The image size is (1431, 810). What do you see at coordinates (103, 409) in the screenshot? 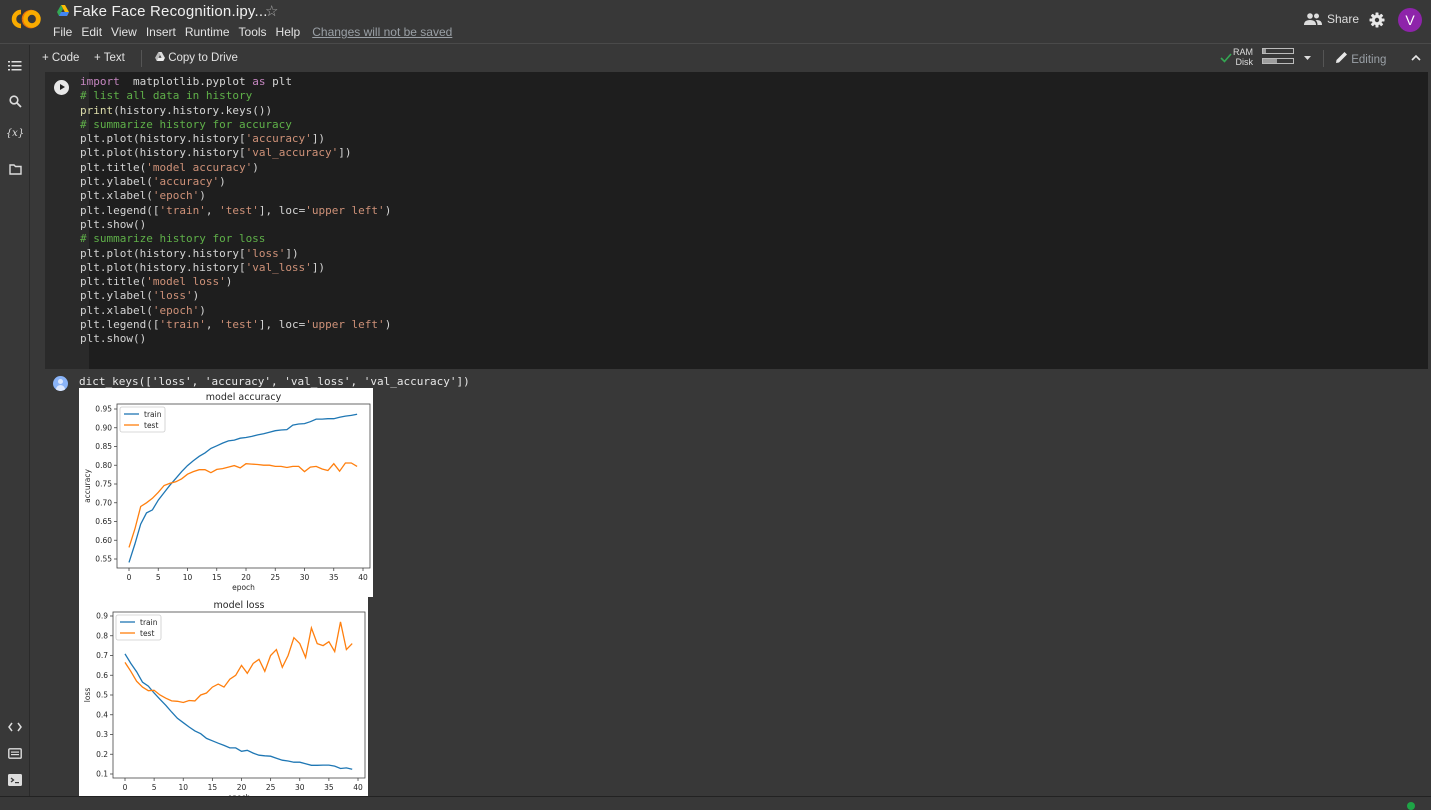
I see `y-tick-label: 0.95` at bounding box center [103, 409].